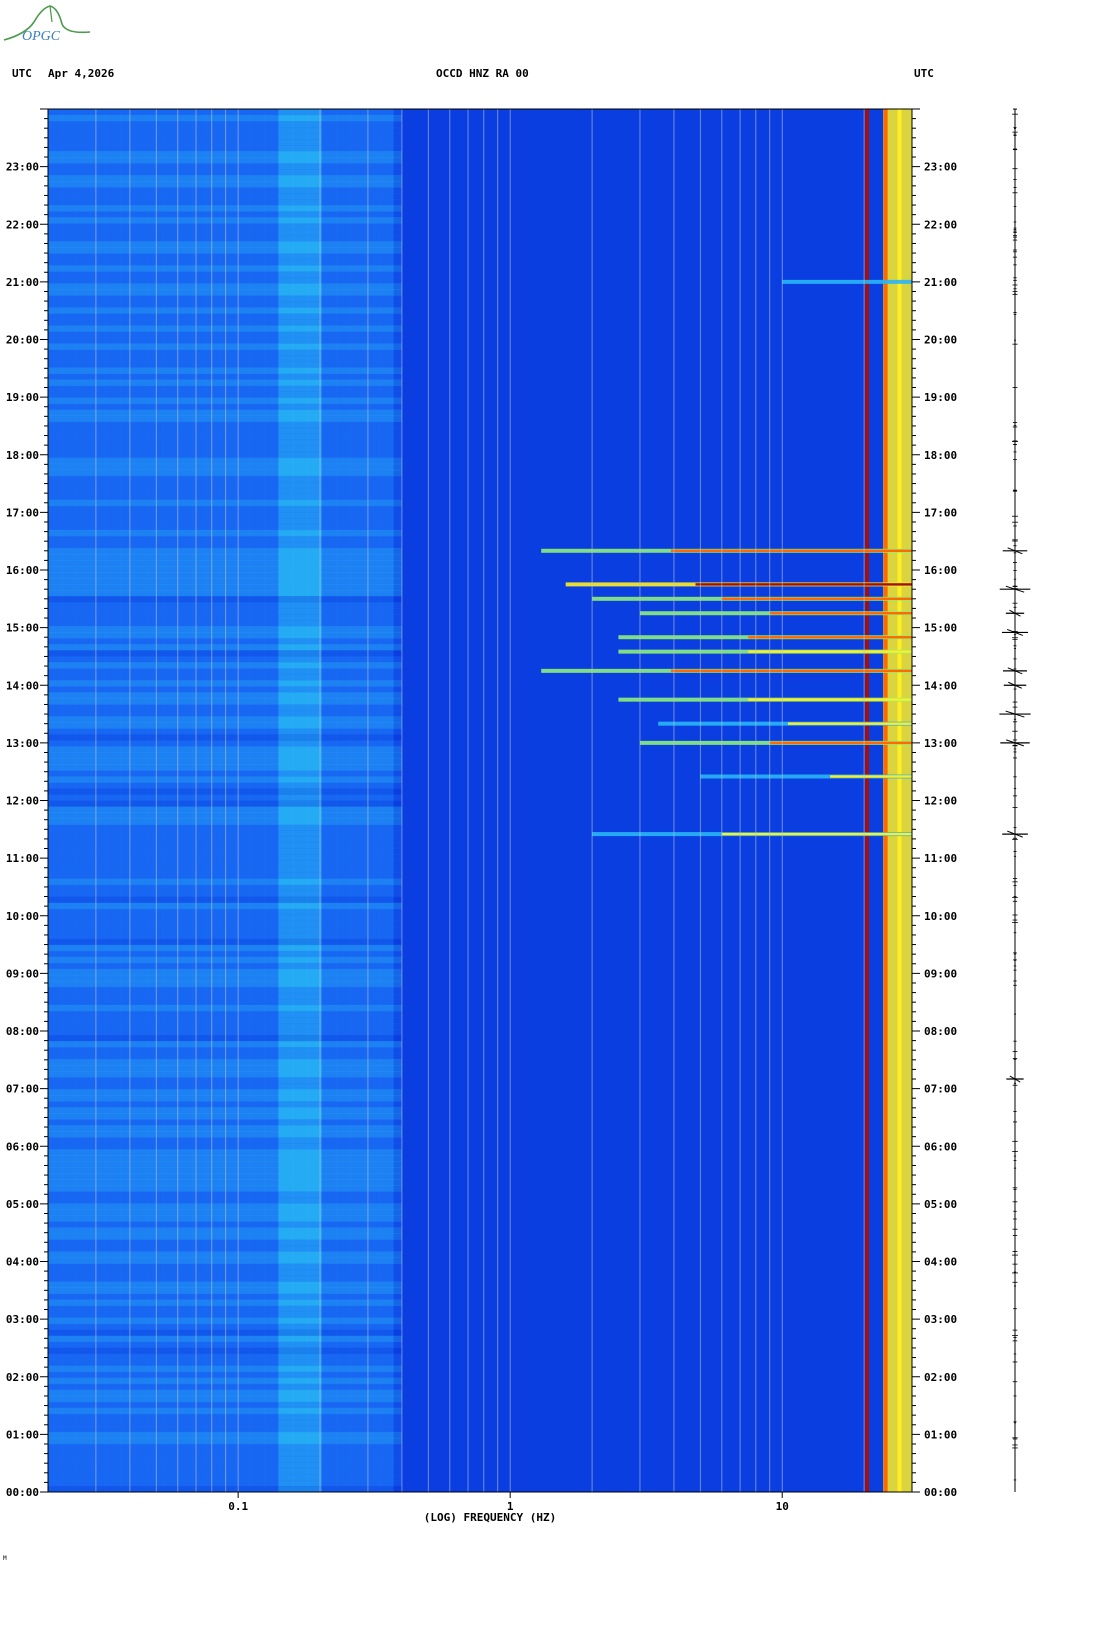 This screenshot has height=1634, width=1102. Describe the element at coordinates (940, 512) in the screenshot. I see `y-tick-label-right: 17:00` at that location.